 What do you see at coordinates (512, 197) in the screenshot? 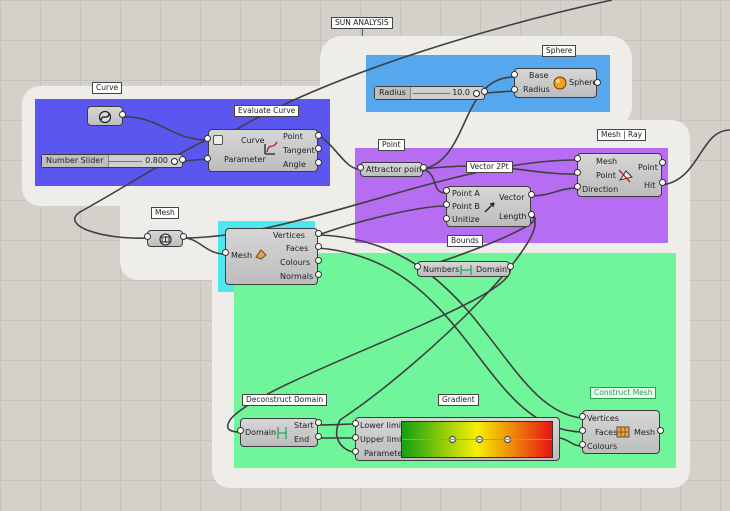
I see `vector-output-vector: Vector` at bounding box center [512, 197].